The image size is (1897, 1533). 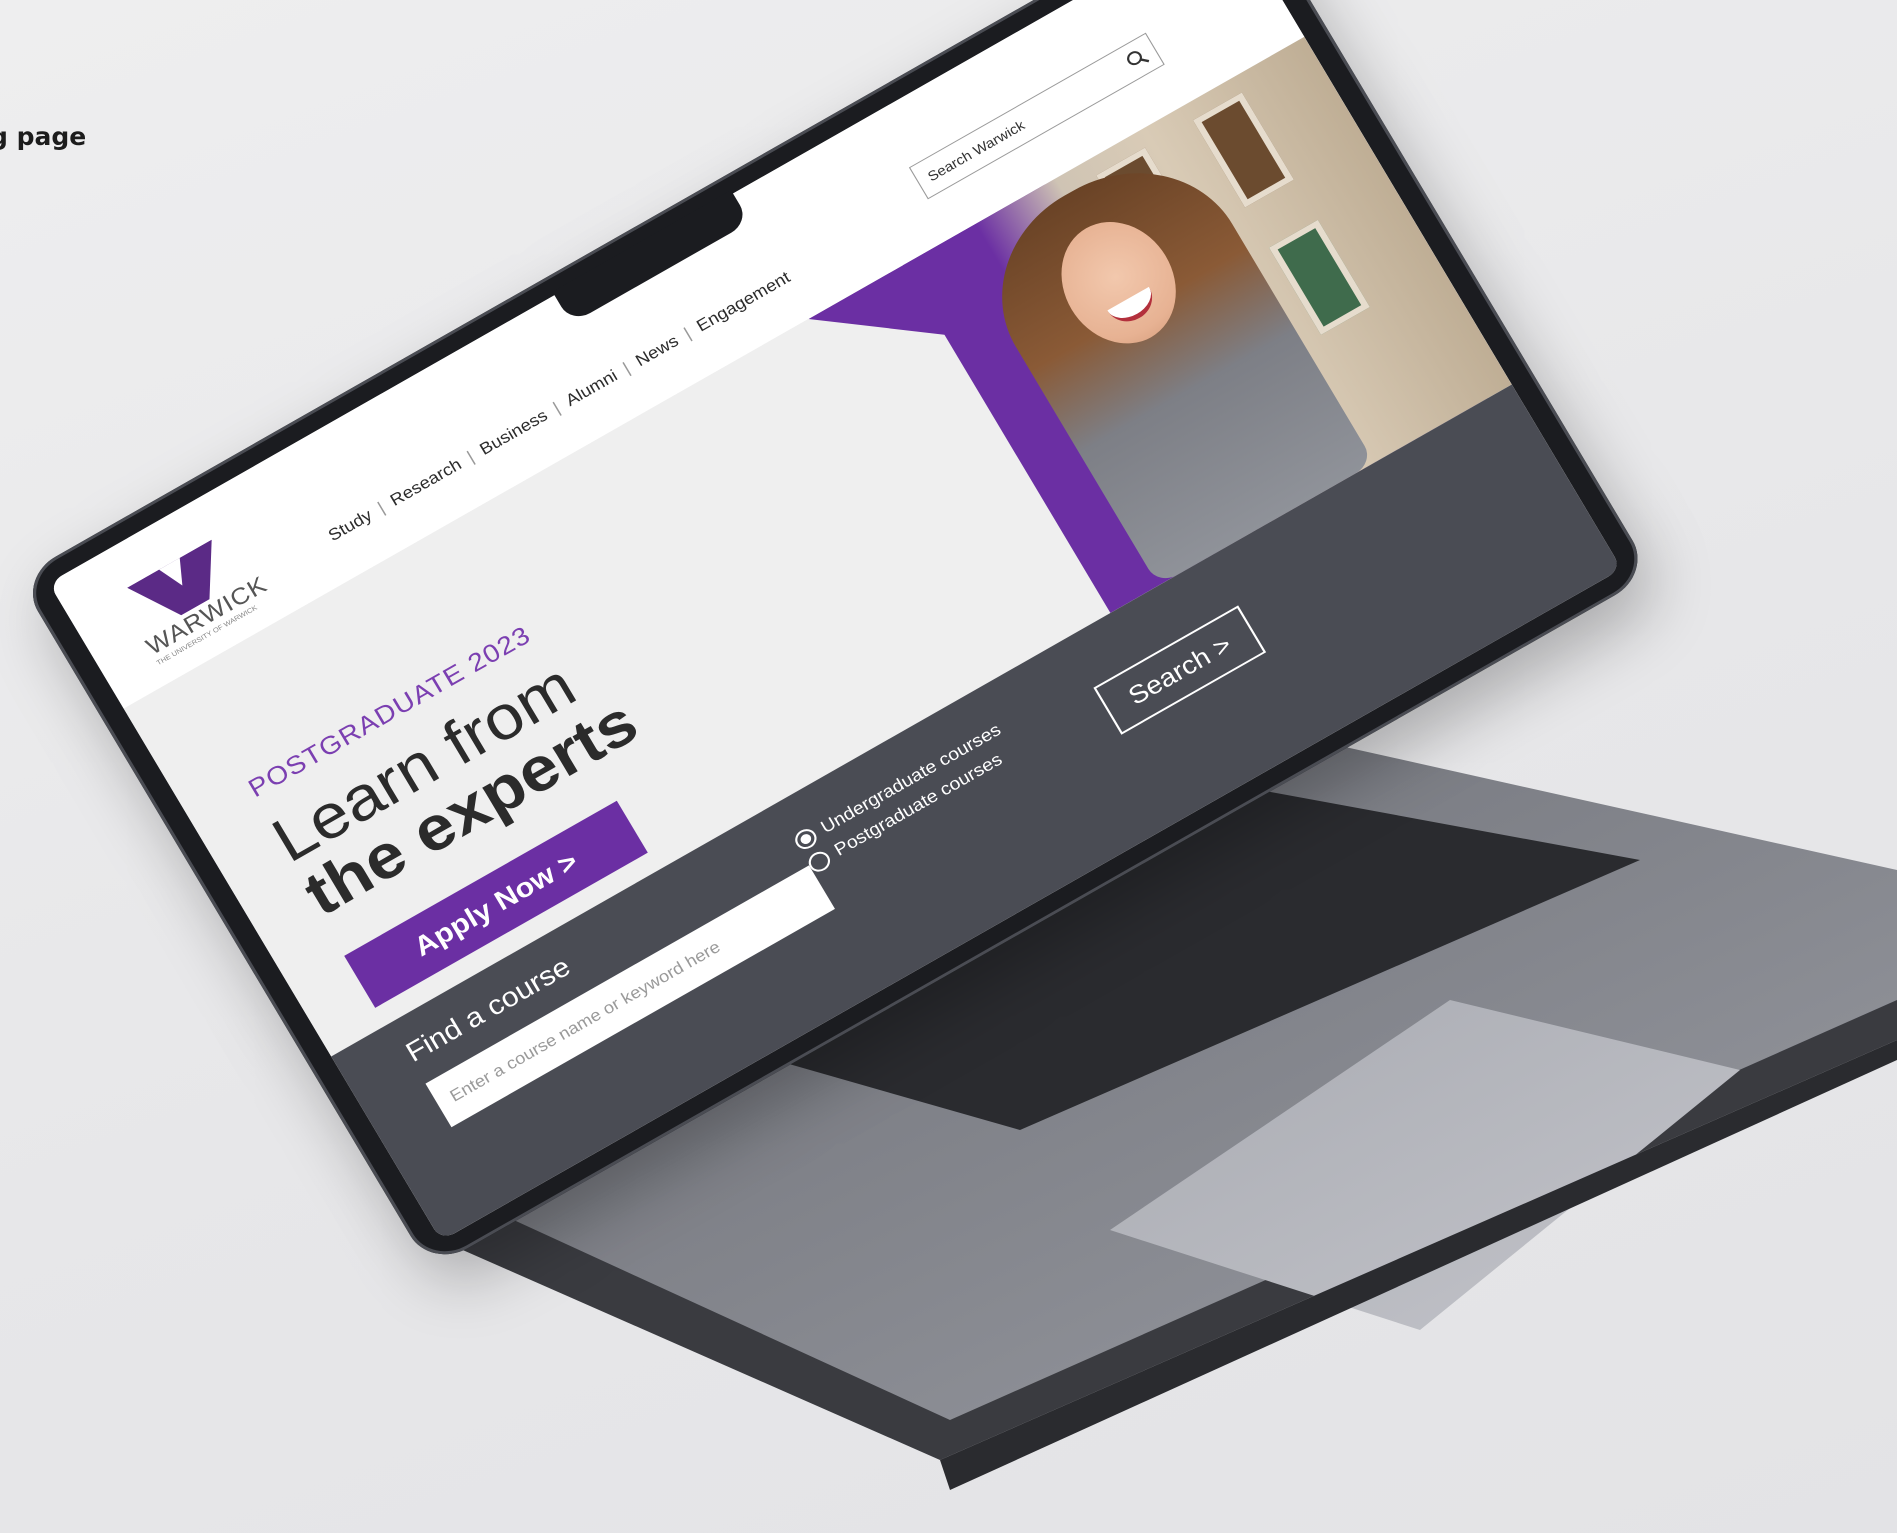 I want to click on nav-study: Study, so click(x=350, y=526).